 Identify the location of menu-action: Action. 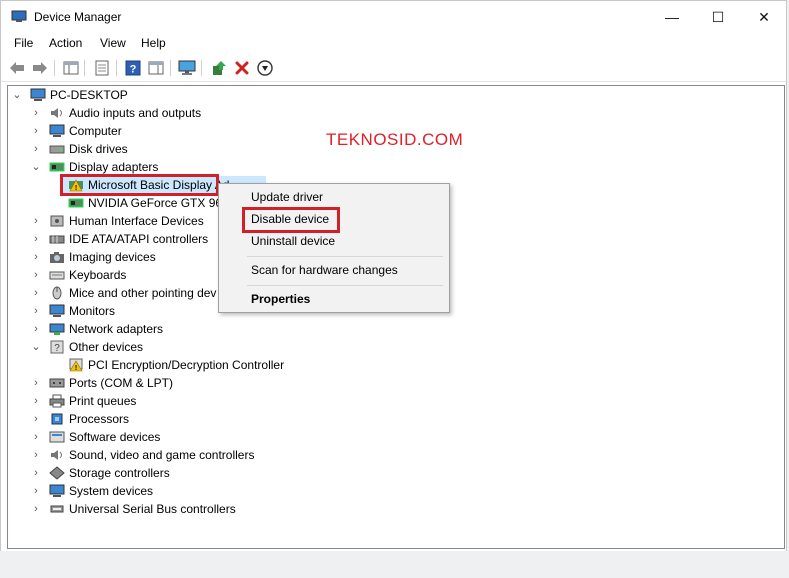
(65, 43).